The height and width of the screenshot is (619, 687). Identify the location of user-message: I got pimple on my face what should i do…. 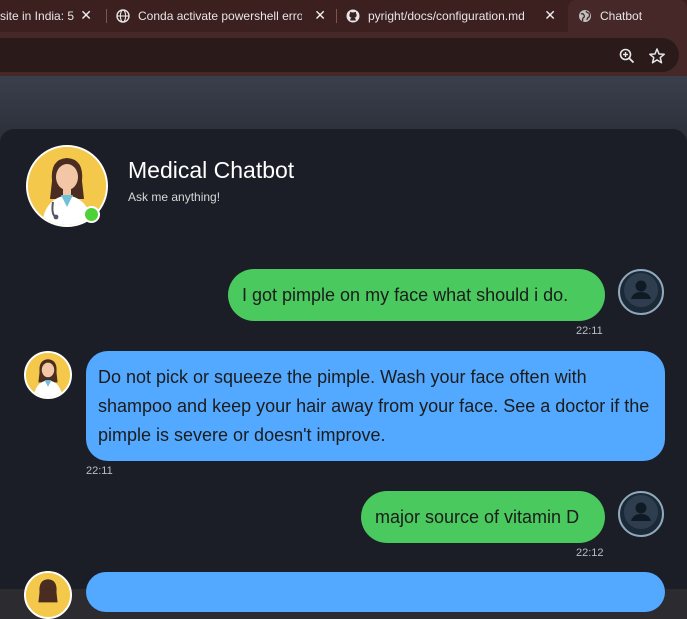
(416, 295).